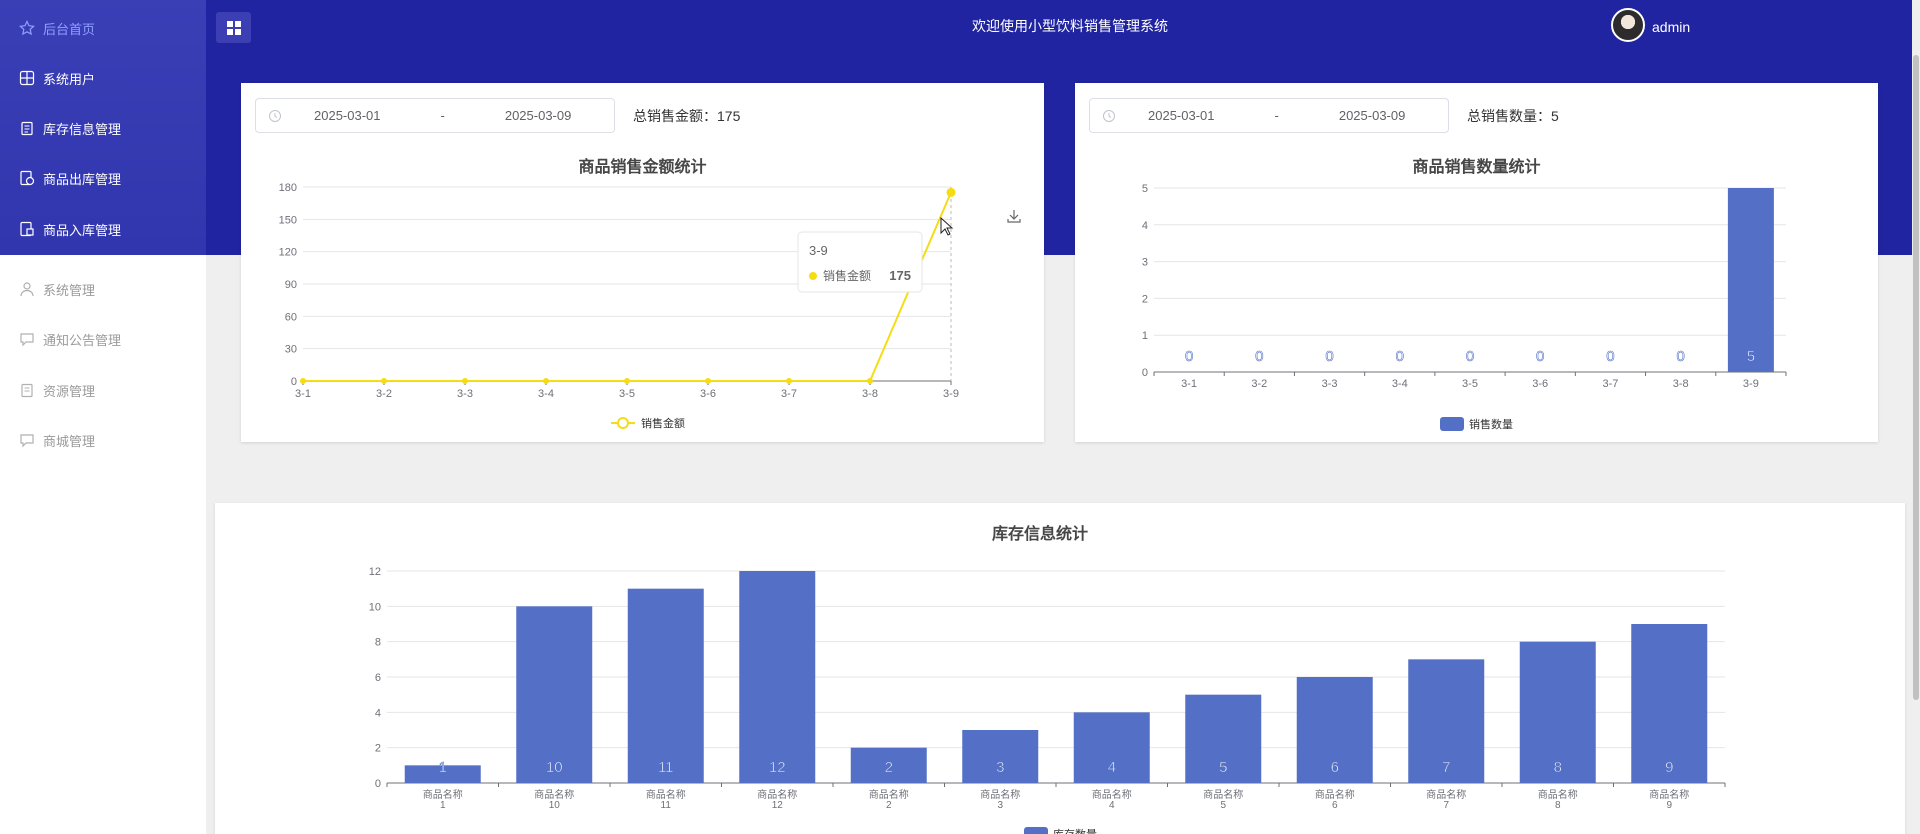 This screenshot has height=834, width=1920. What do you see at coordinates (103, 390) in the screenshot?
I see `sidebar-item-resources: 资源管理` at bounding box center [103, 390].